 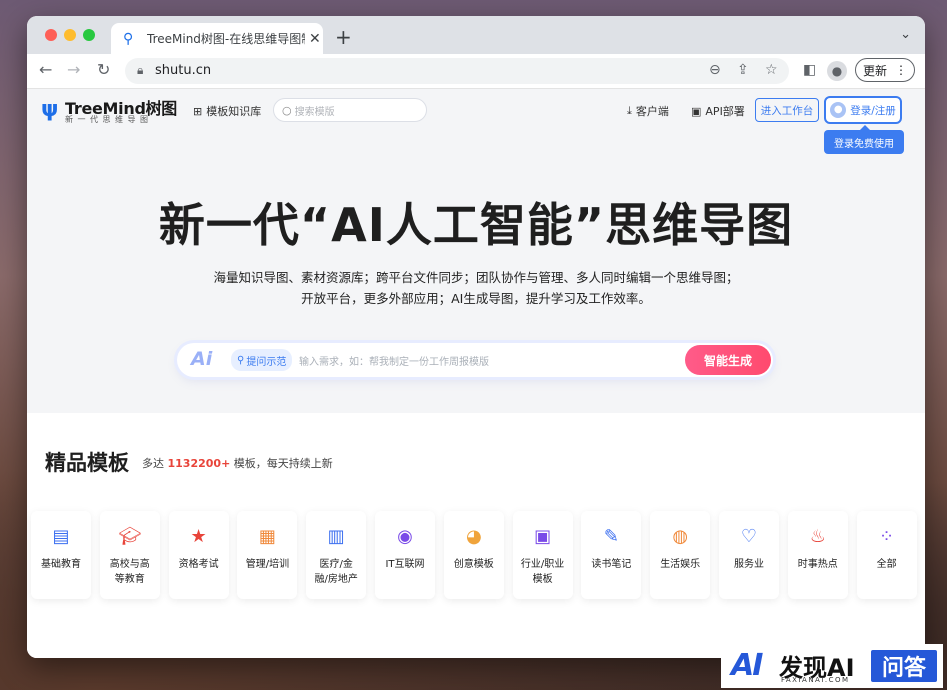 What do you see at coordinates (336, 572) in the screenshot?
I see `category-label: 医疗/金融/房地产` at bounding box center [336, 572].